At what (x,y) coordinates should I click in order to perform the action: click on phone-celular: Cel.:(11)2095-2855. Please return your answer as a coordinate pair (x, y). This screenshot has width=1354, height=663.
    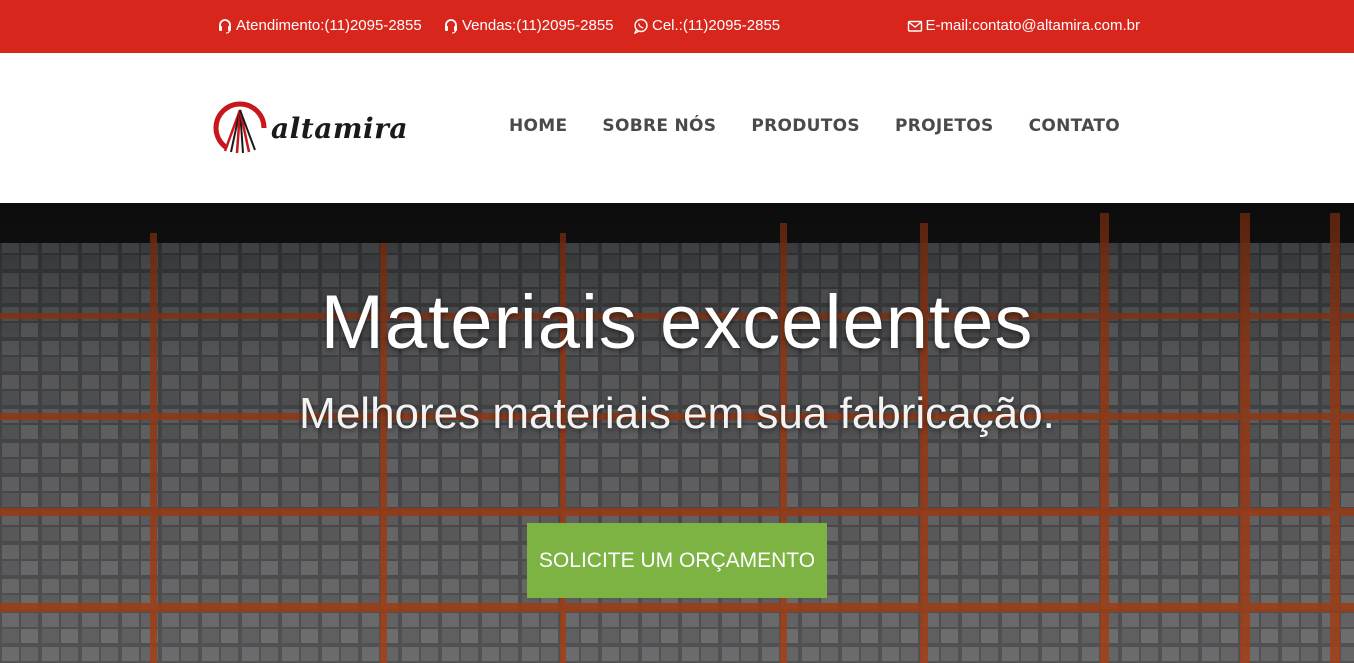
    Looking at the image, I should click on (706, 25).